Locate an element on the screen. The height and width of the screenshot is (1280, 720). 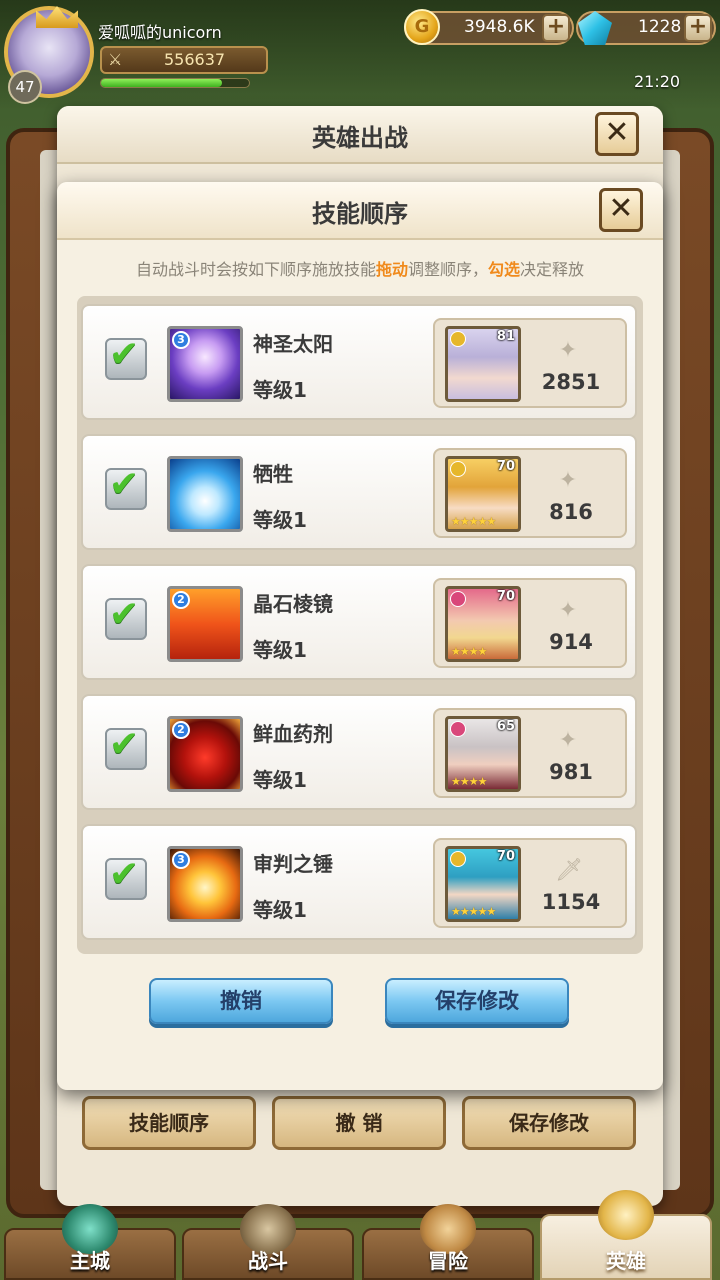
hint-check: 勾选 is located at coordinates (504, 269).